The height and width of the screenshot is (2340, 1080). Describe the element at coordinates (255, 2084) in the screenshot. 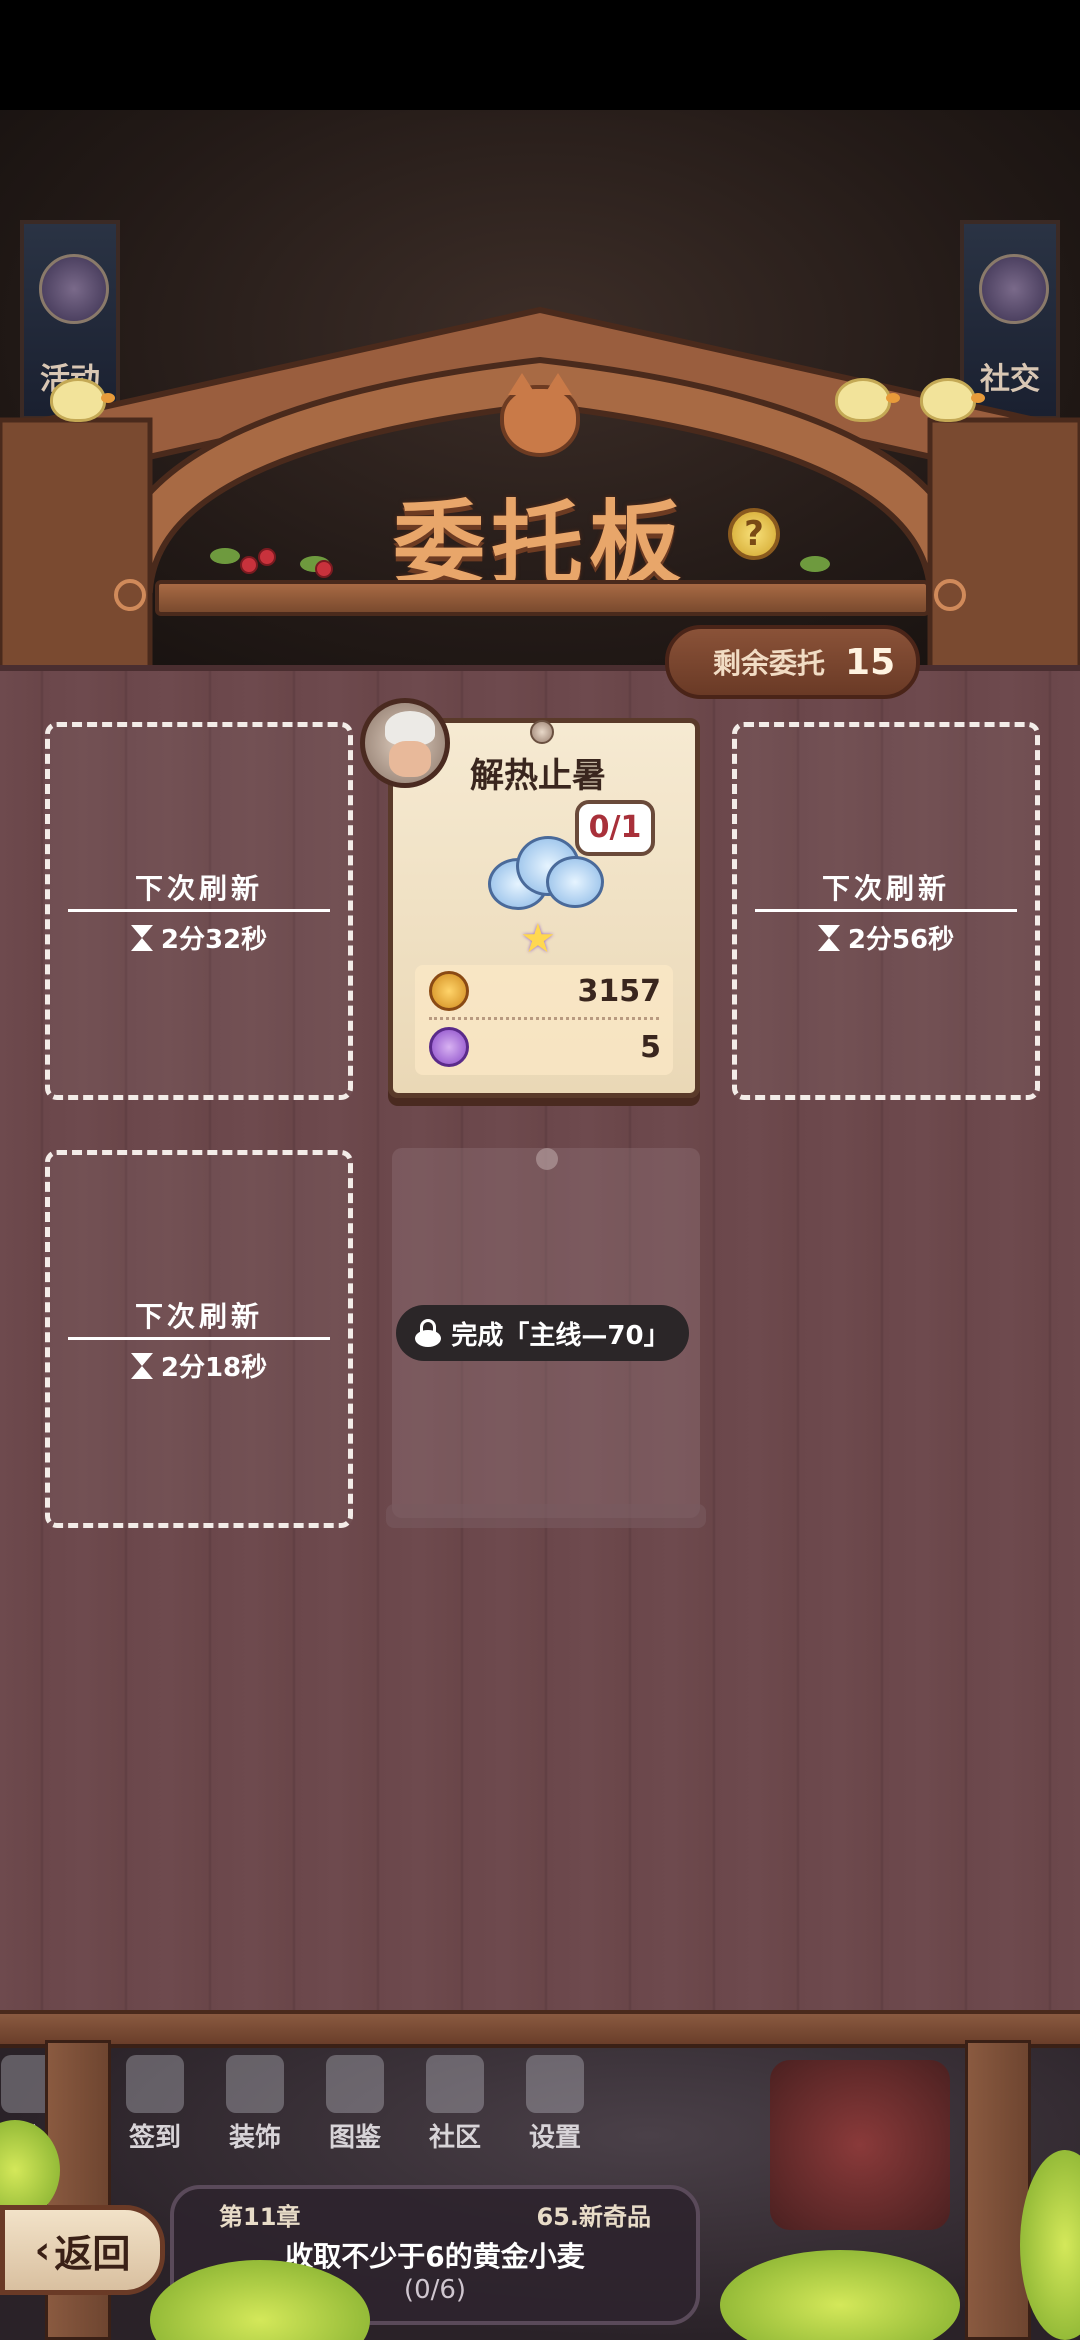

I see `decorate-icon` at that location.